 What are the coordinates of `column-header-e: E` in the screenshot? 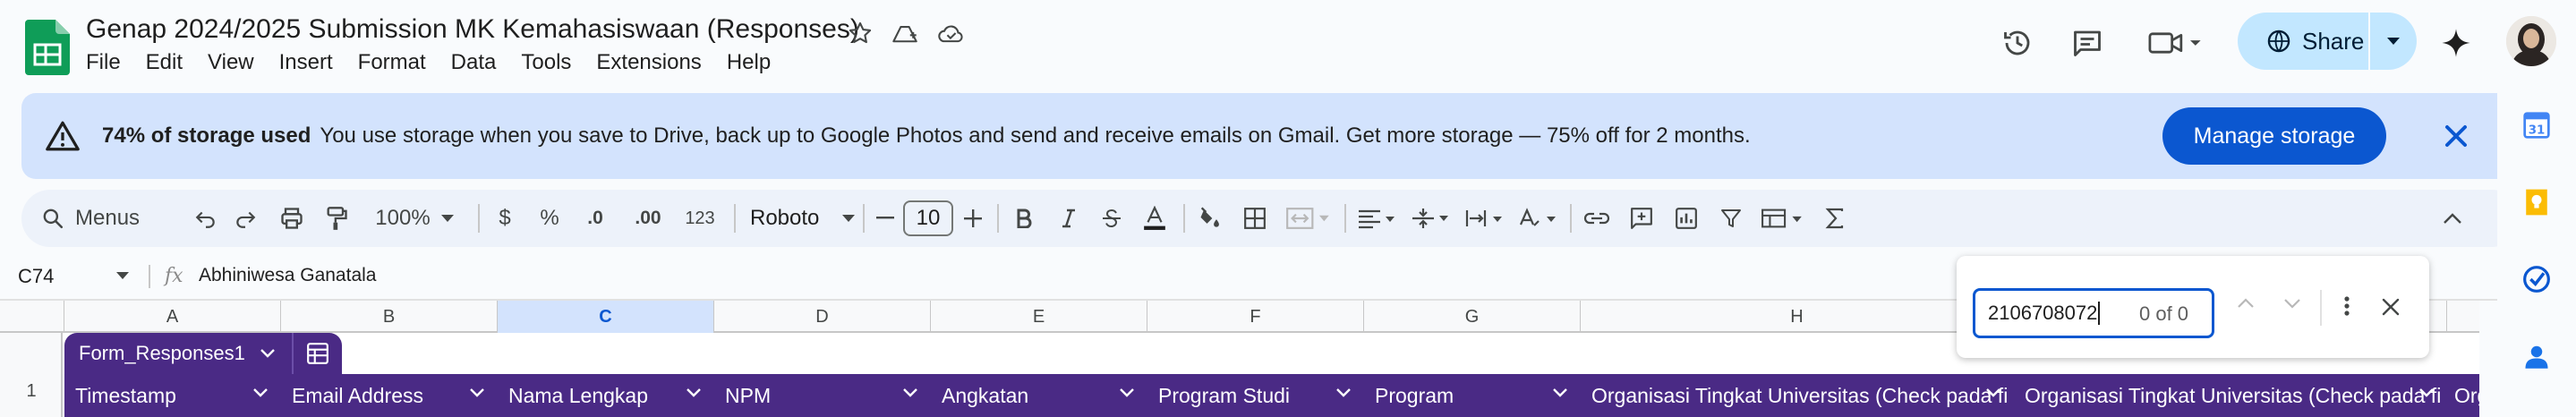 It's located at (1039, 317).